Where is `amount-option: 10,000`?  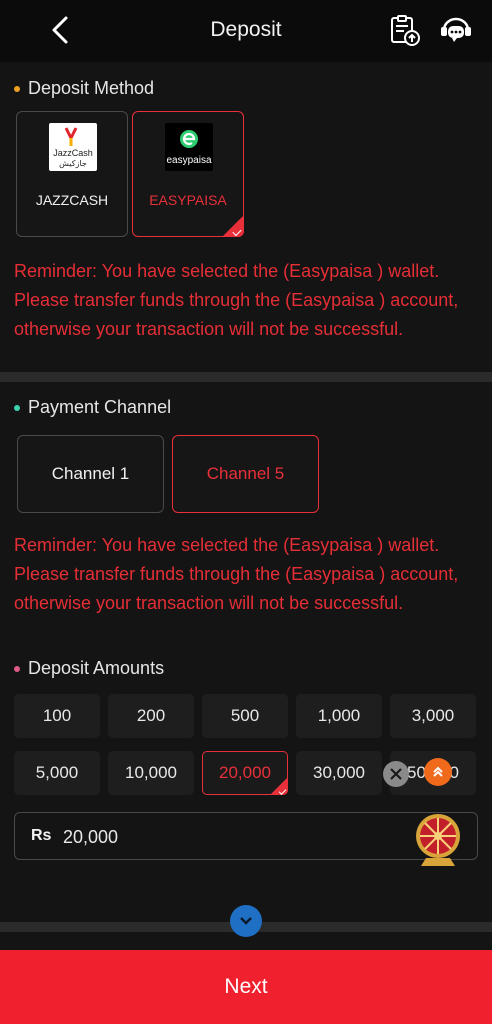
amount-option: 10,000 is located at coordinates (151, 773).